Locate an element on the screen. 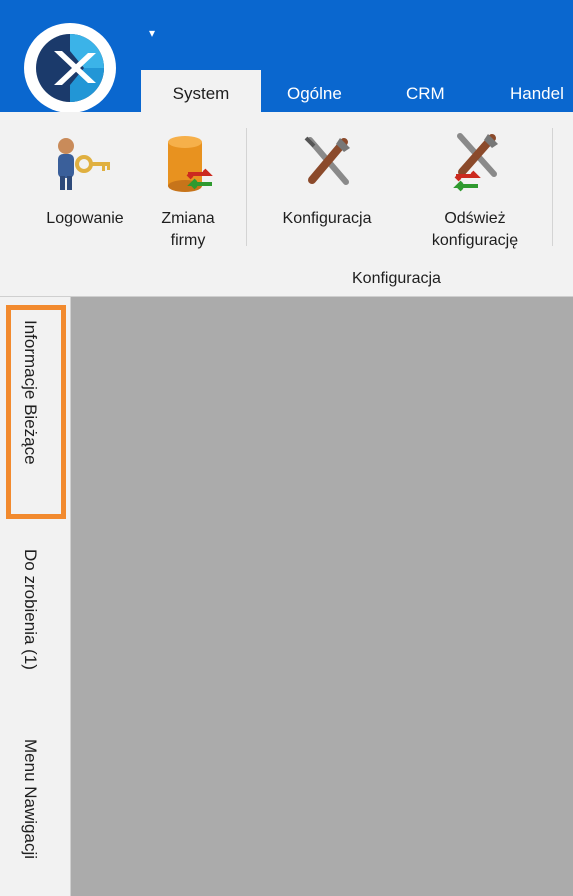  logowanie-label: Logowanie is located at coordinates (85, 218).